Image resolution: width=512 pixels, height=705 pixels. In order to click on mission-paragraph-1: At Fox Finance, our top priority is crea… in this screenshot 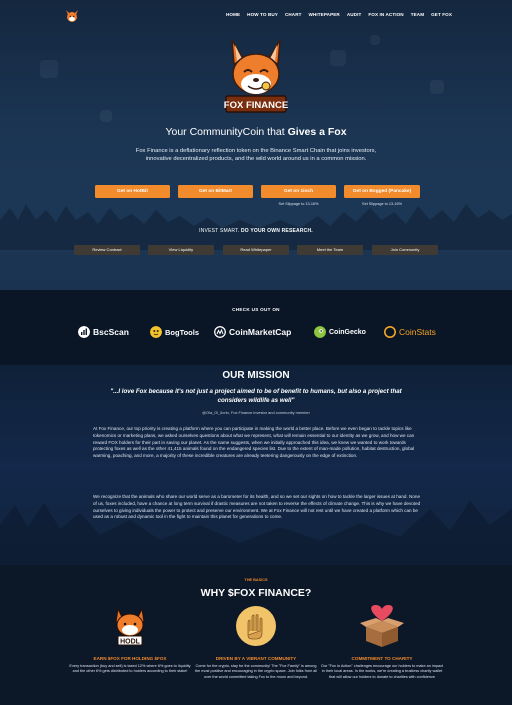, I will do `click(254, 442)`.